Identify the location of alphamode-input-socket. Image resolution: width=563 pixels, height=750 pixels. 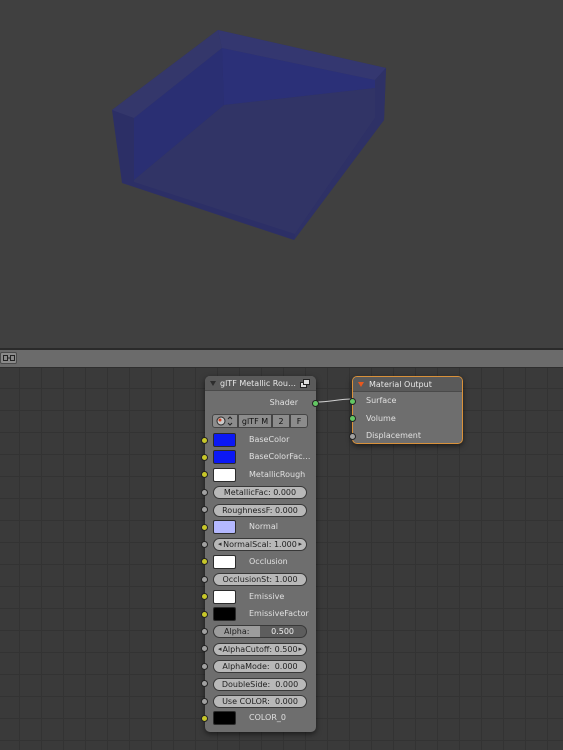
(204, 666).